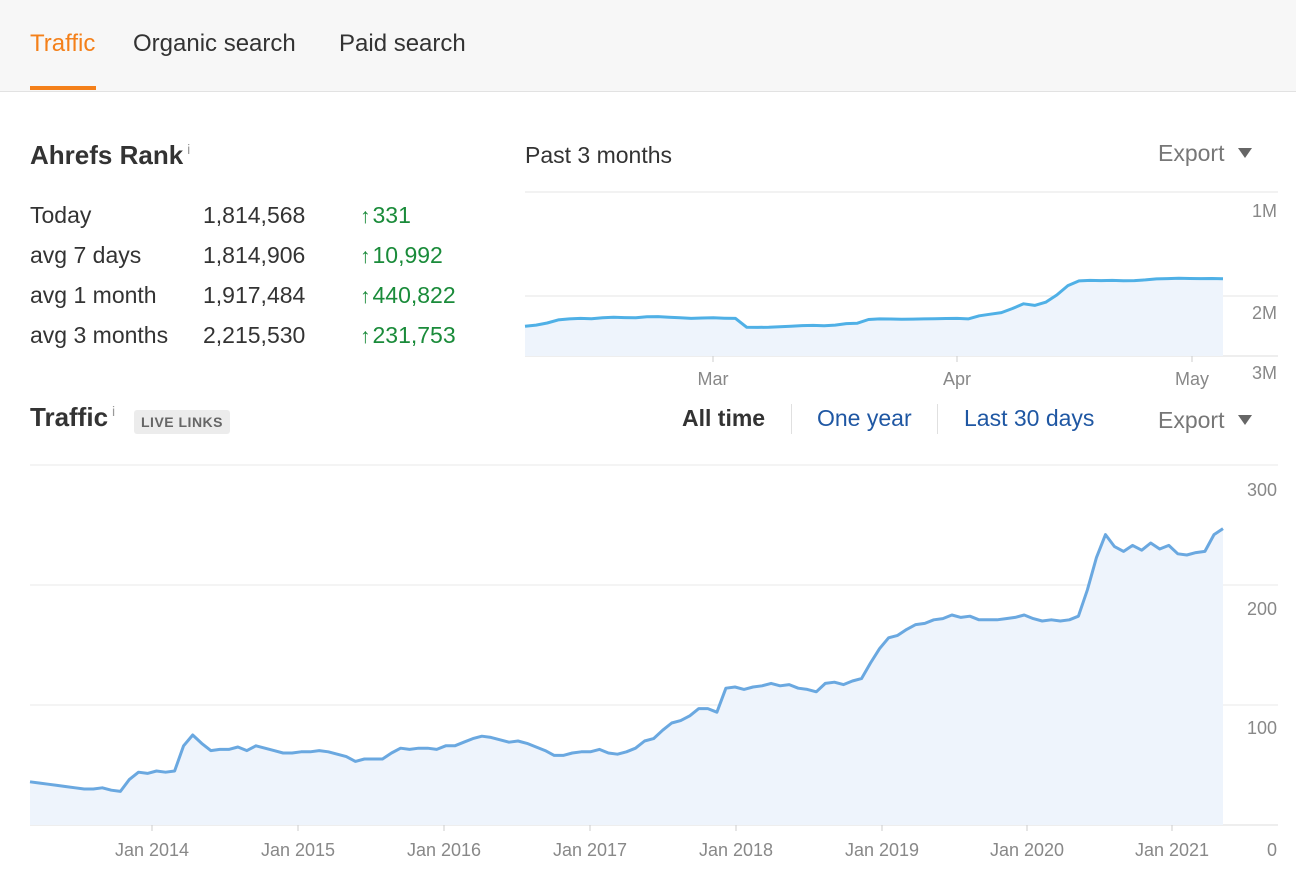 The image size is (1296, 886). Describe the element at coordinates (957, 379) in the screenshot. I see `x-tick-label: Apr` at that location.